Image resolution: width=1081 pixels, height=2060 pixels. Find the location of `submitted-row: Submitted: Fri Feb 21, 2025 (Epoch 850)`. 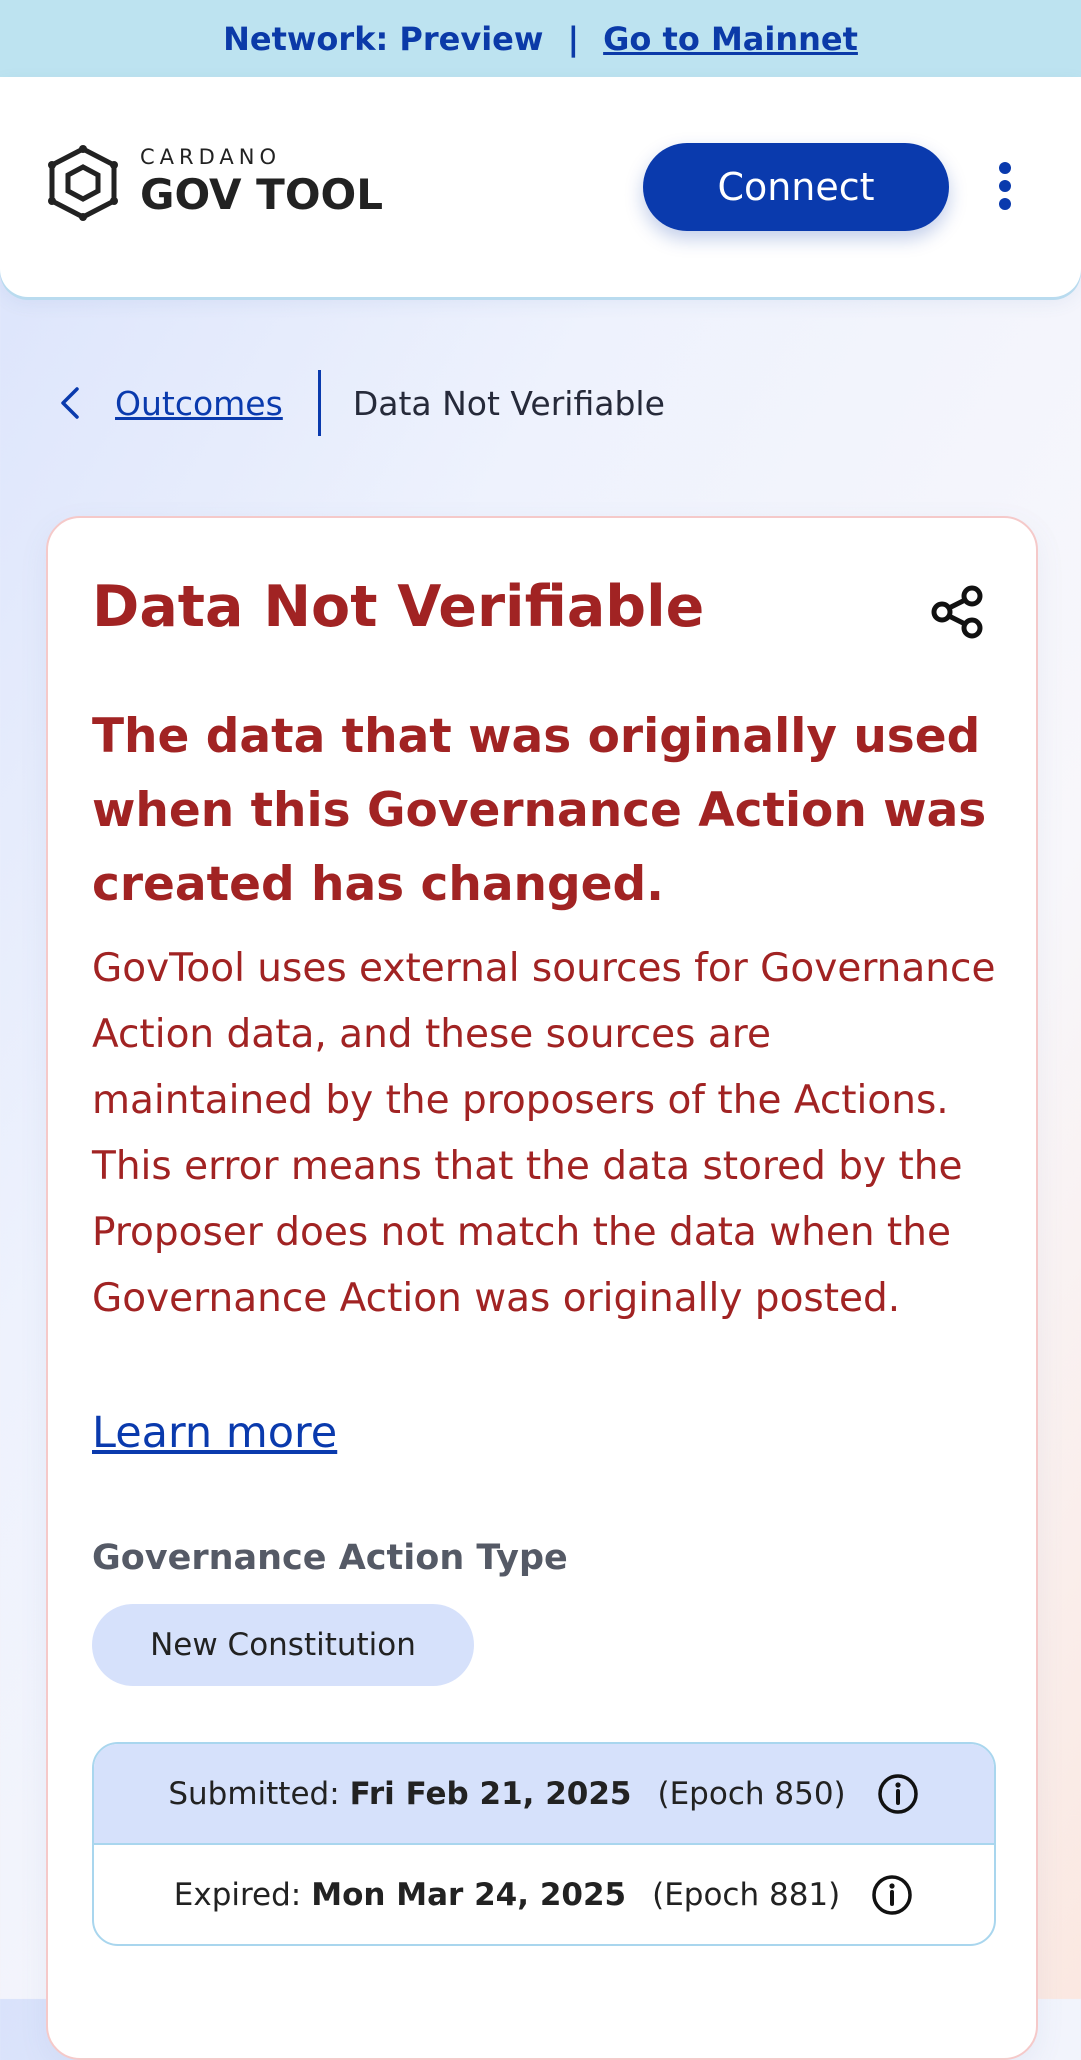

submitted-row: Submitted: Fri Feb 21, 2025 (Epoch 850) is located at coordinates (544, 1793).